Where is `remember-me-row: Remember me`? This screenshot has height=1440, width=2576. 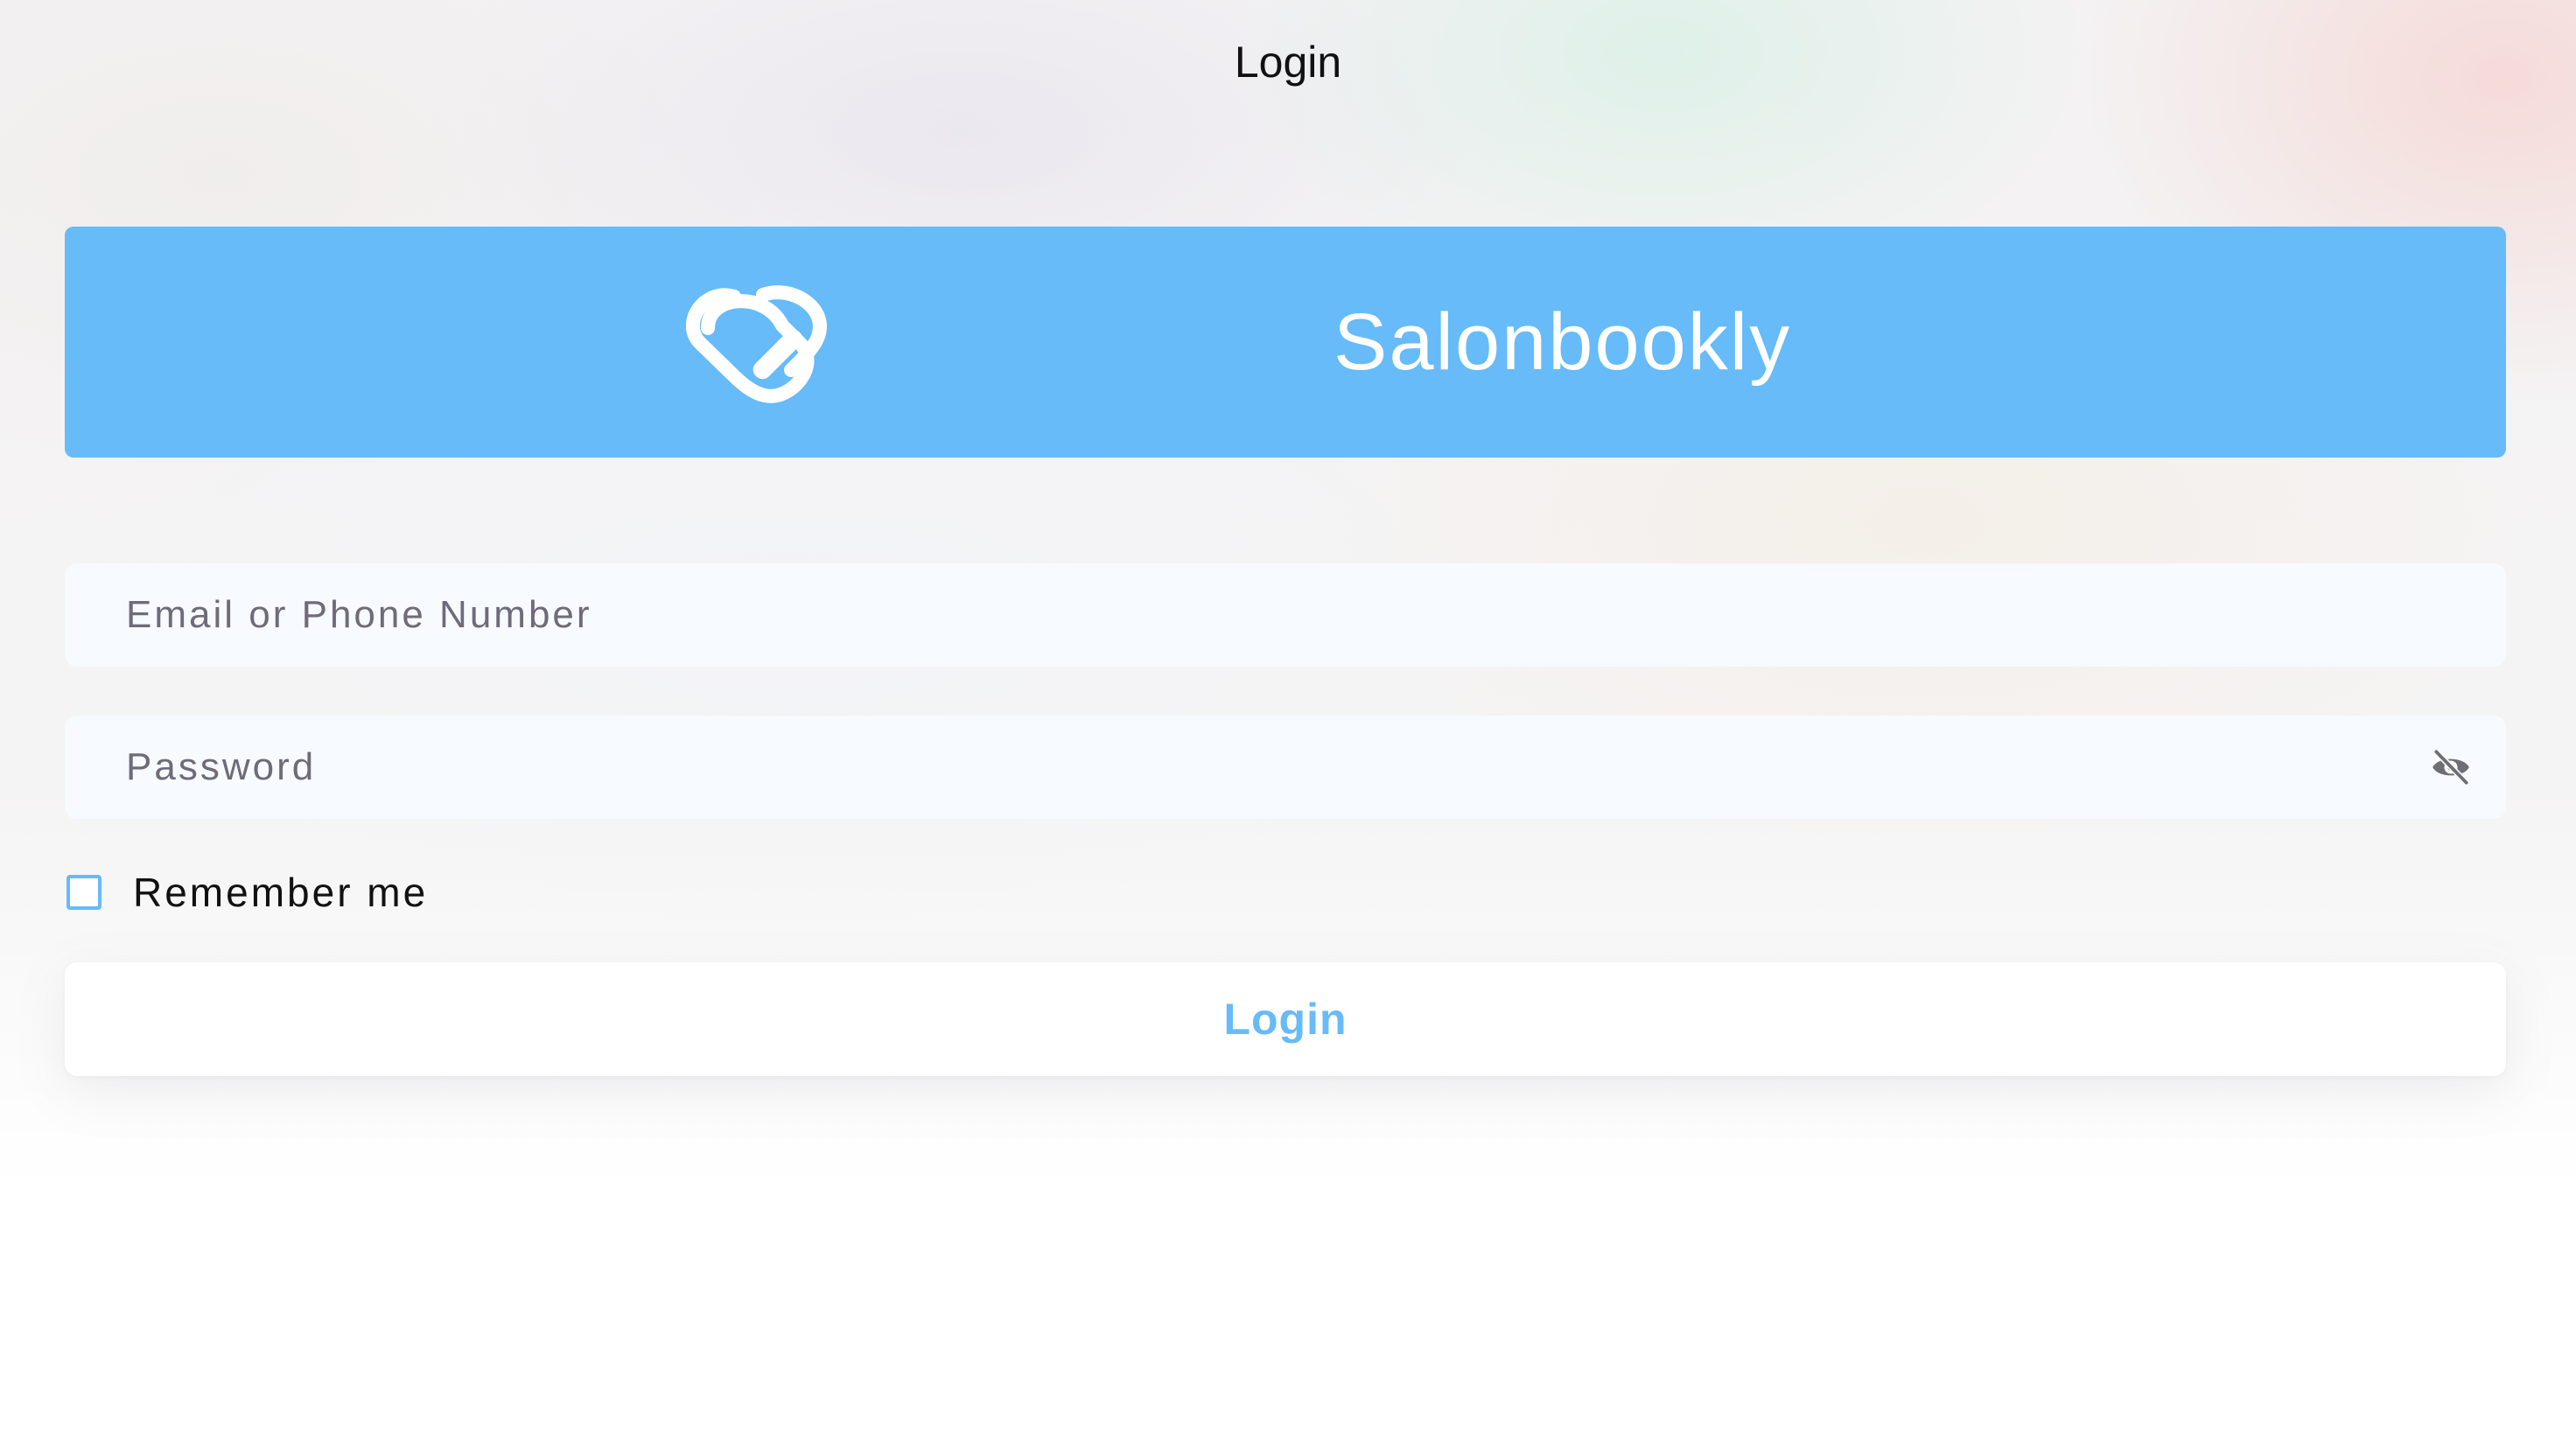
remember-me-row: Remember me is located at coordinates (247, 892).